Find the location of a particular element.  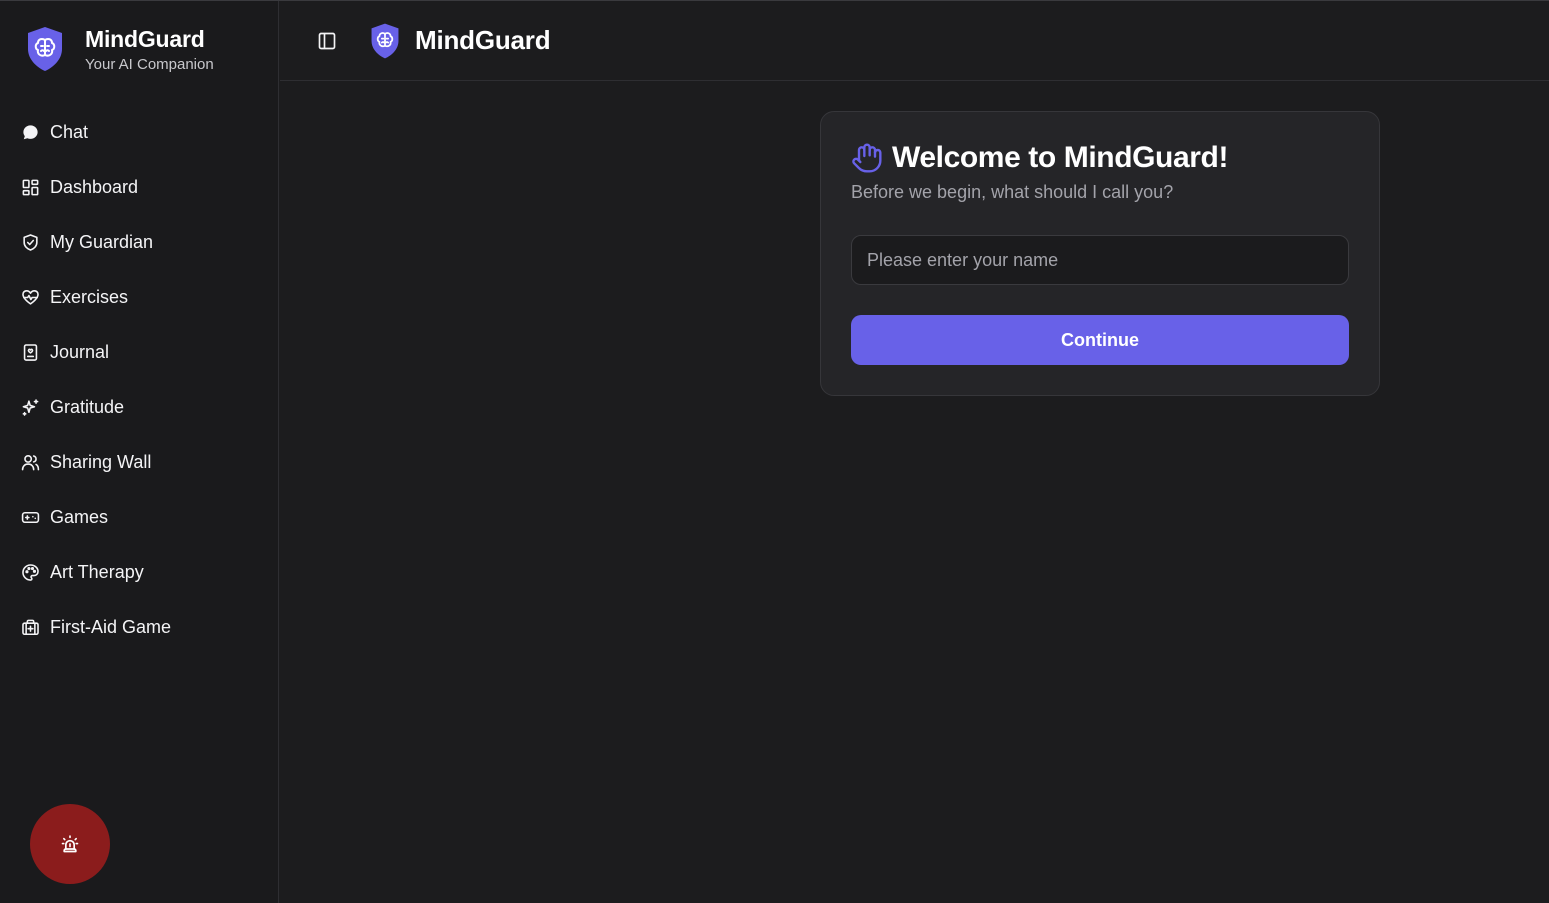

sidebar-item-label: Games is located at coordinates (79, 517).